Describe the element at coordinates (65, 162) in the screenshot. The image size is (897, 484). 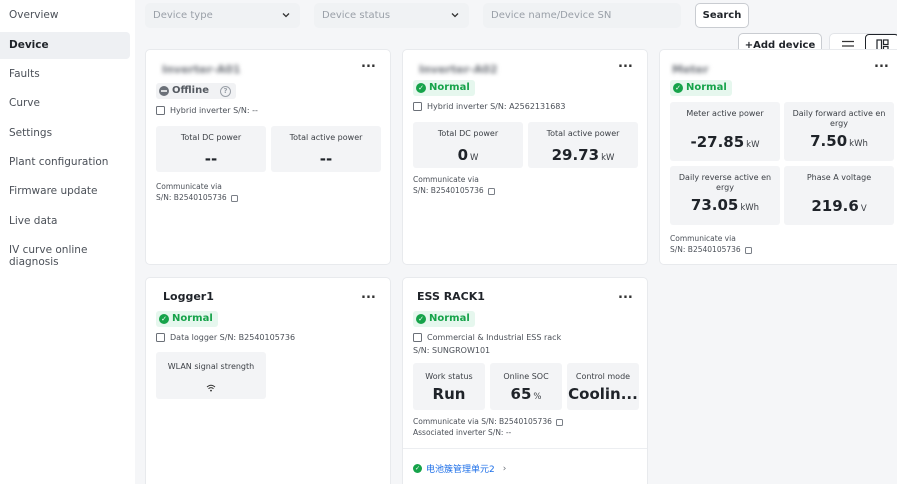
I see `nav-plant-configuration: Plant configuration` at that location.